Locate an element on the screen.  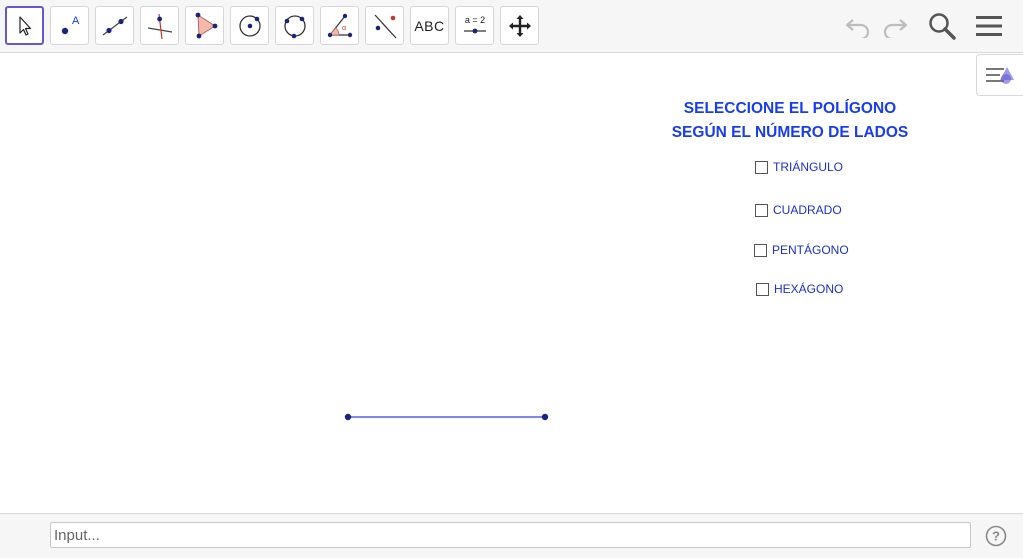
move-arrows-icon is located at coordinates (519, 25).